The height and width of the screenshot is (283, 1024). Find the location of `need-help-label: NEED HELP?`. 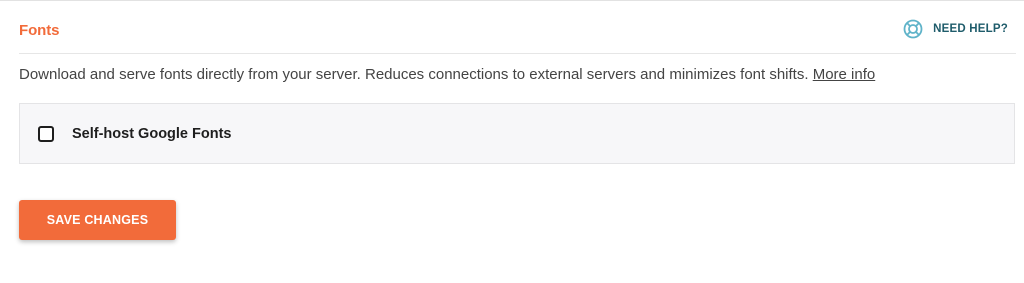

need-help-label: NEED HELP? is located at coordinates (970, 29).